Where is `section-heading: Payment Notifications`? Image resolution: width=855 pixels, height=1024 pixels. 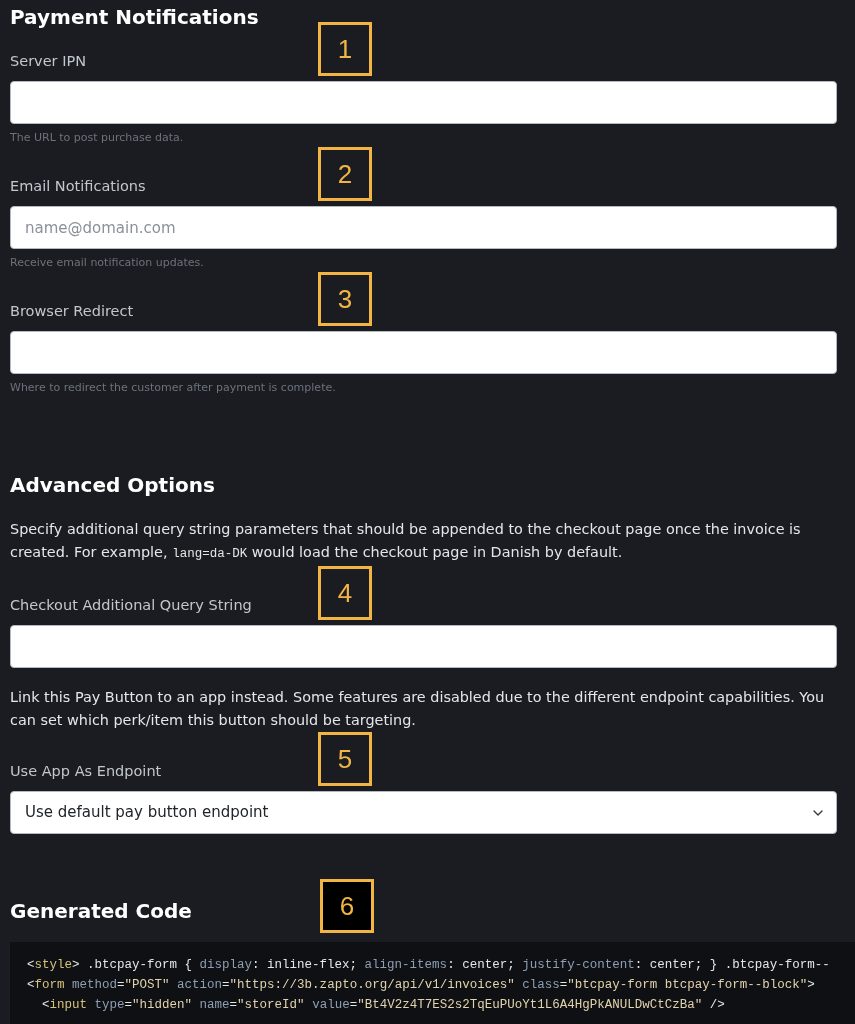
section-heading: Payment Notifications is located at coordinates (134, 17).